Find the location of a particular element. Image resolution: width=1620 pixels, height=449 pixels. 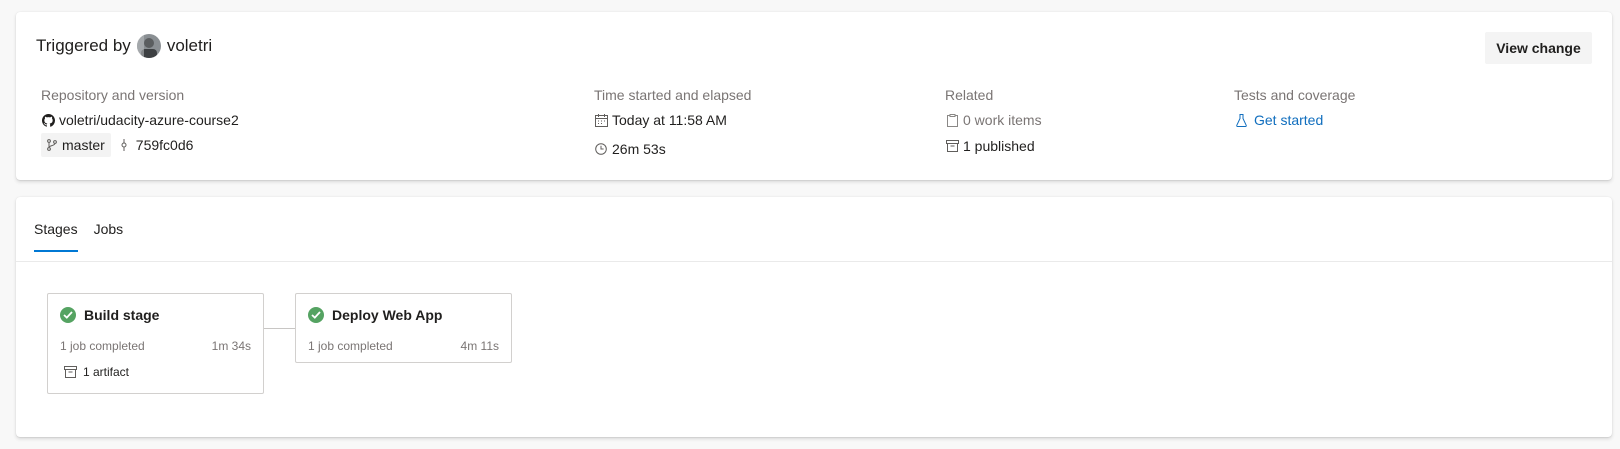

published-row: 1 published is located at coordinates (993, 146).